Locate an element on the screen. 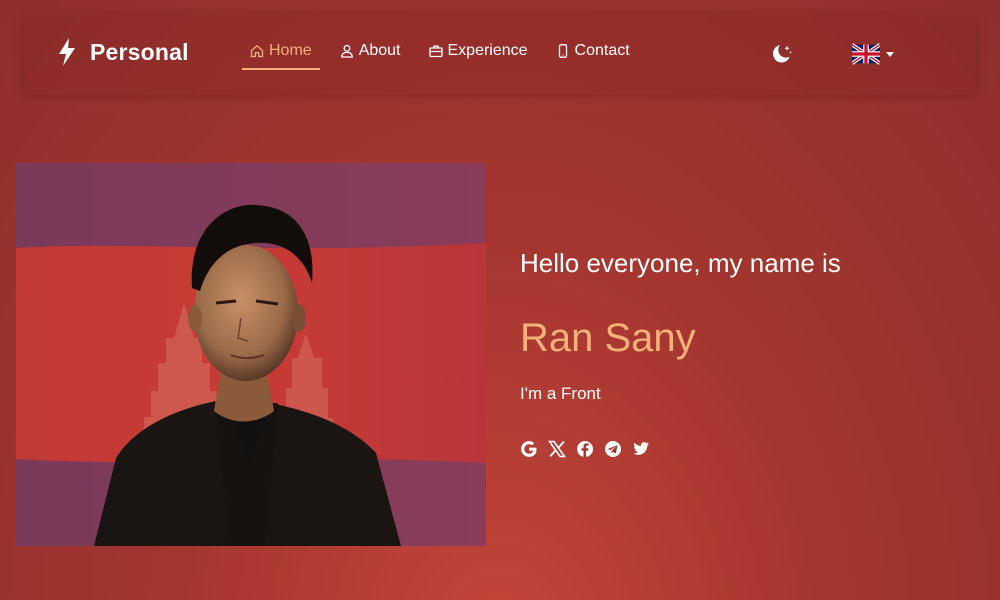  home-icon is located at coordinates (257, 51).